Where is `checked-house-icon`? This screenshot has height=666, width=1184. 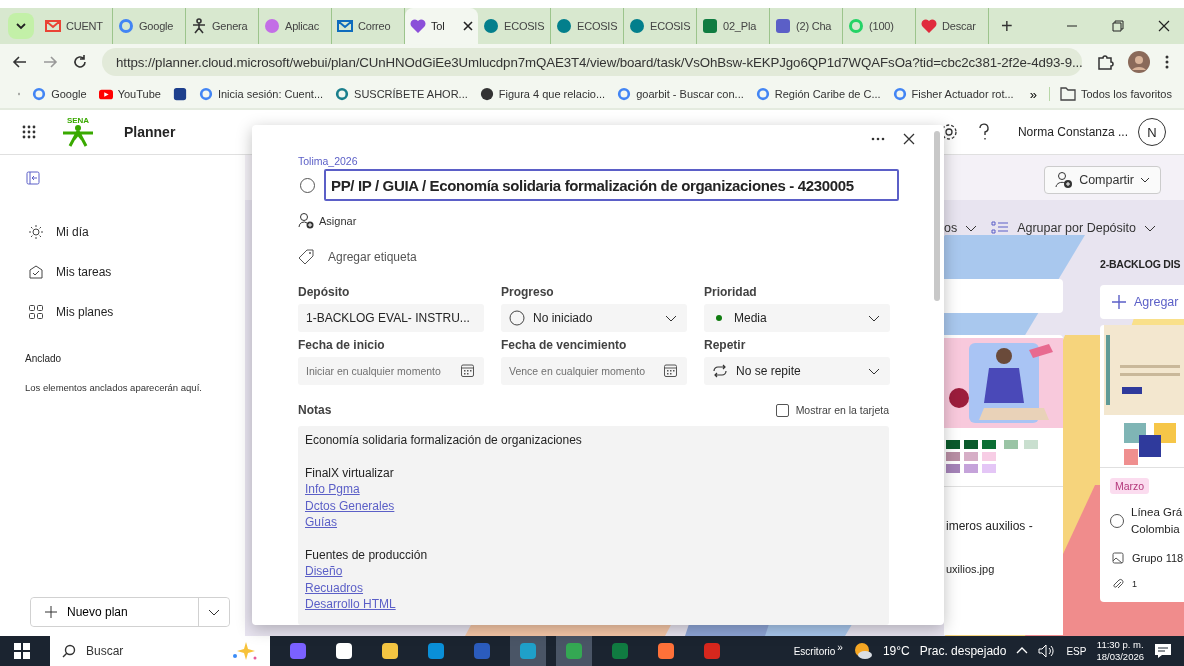 checked-house-icon is located at coordinates (36, 272).